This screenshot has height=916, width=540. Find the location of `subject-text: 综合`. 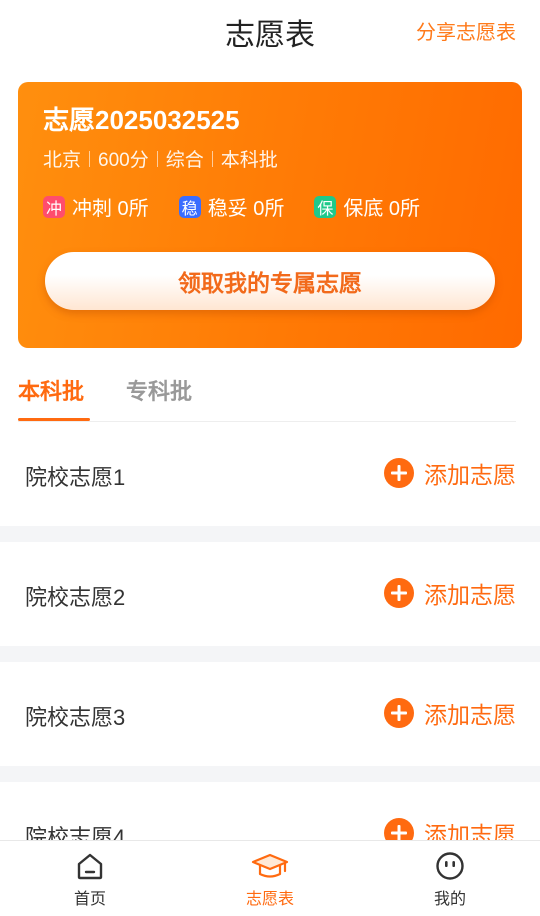

subject-text: 综合 is located at coordinates (184, 160).